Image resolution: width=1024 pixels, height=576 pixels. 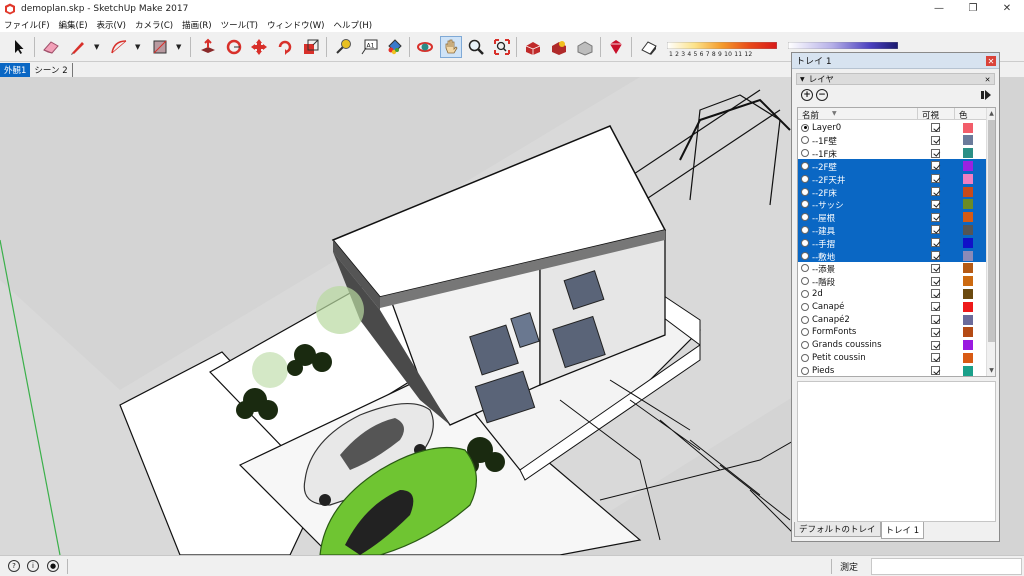 What do you see at coordinates (722, 45) in the screenshot?
I see `shadow-time-scale` at bounding box center [722, 45].